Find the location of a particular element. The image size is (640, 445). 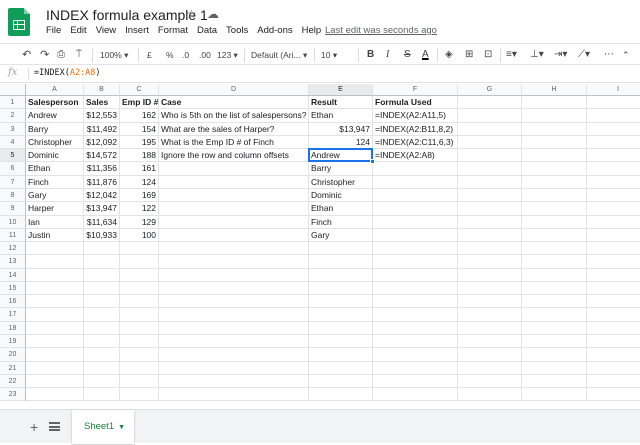

cell-h21 is located at coordinates (554, 368).